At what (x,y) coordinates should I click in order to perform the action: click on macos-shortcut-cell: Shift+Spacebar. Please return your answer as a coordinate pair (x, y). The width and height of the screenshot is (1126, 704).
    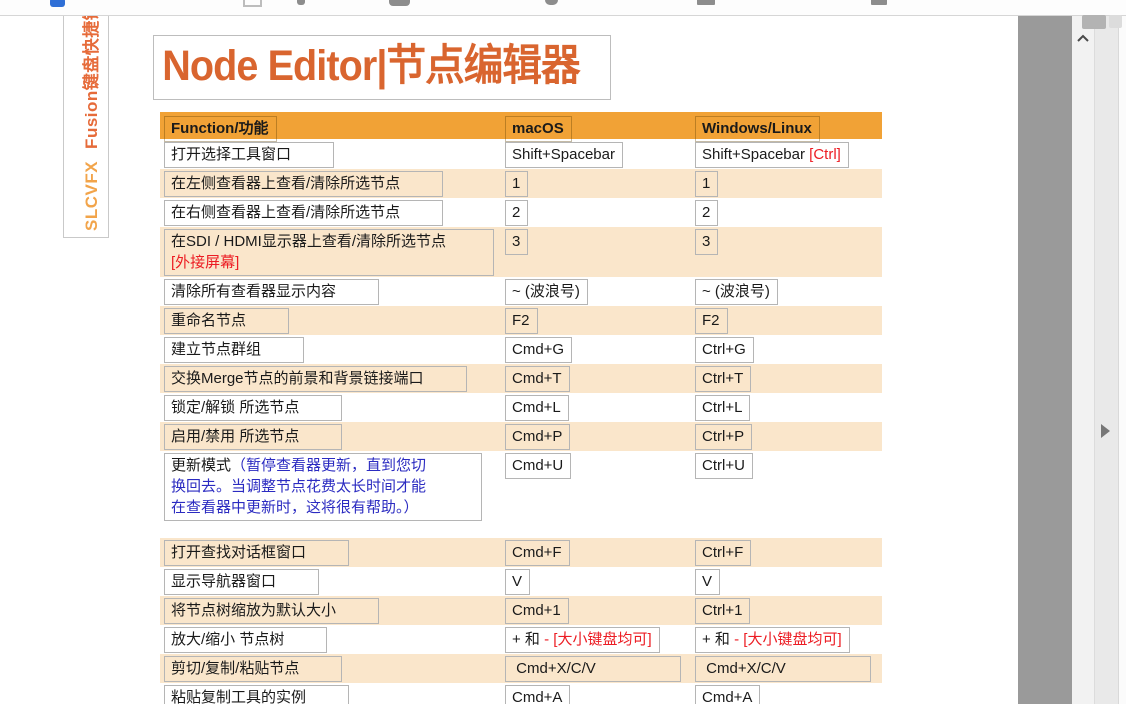
    Looking at the image, I should click on (600, 154).